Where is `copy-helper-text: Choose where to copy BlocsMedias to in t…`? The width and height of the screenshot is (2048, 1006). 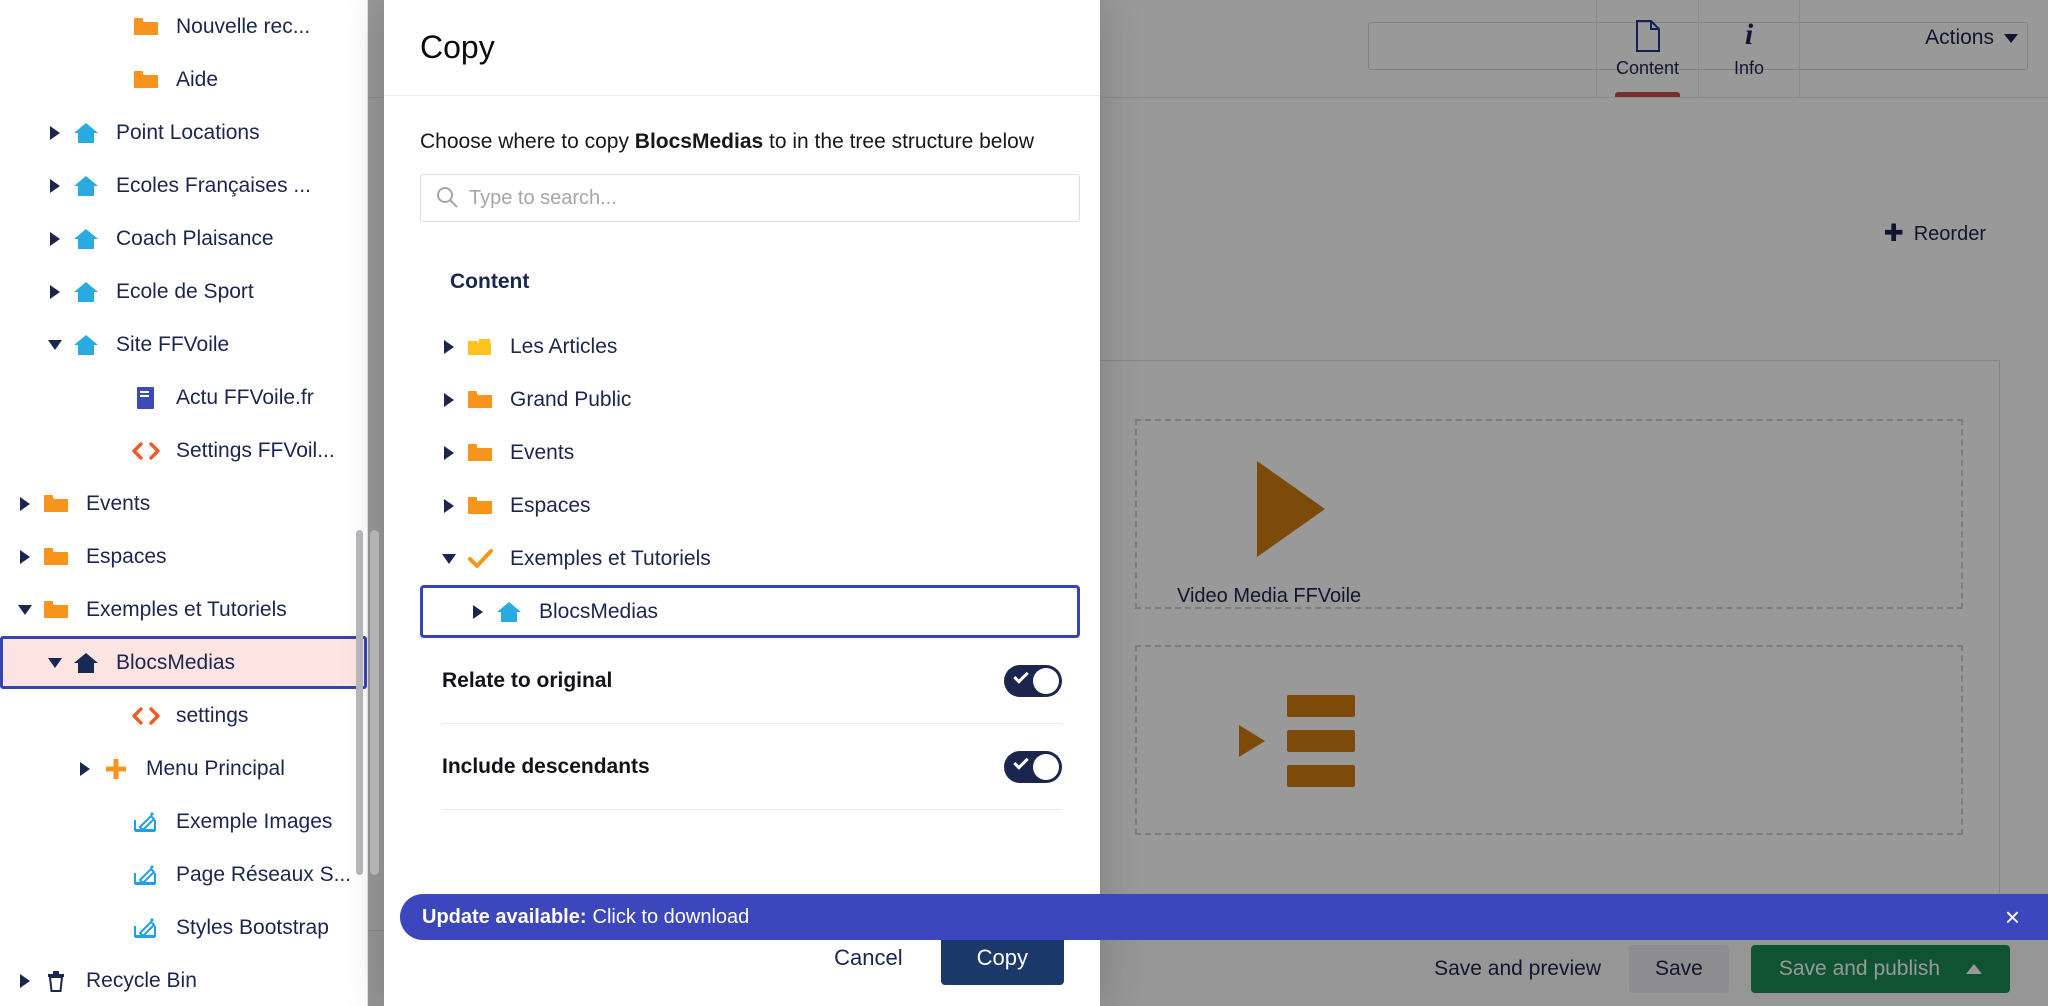
copy-helper-text: Choose where to copy BlocsMedias to in t… is located at coordinates (742, 142).